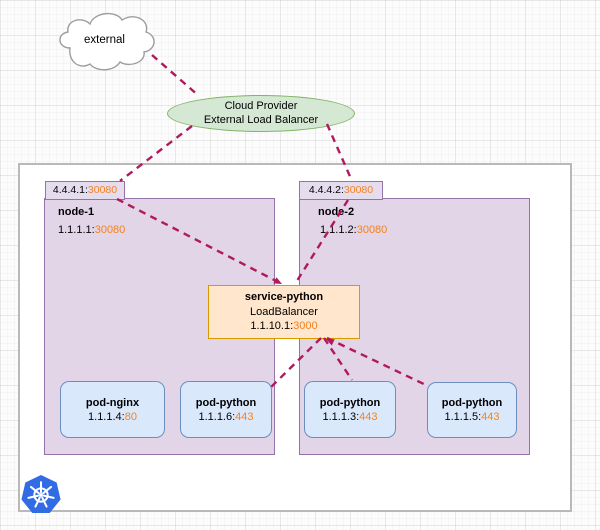 Image resolution: width=600 pixels, height=530 pixels. I want to click on pod-python-2-ip: 1.1.1.3:443, so click(350, 416).